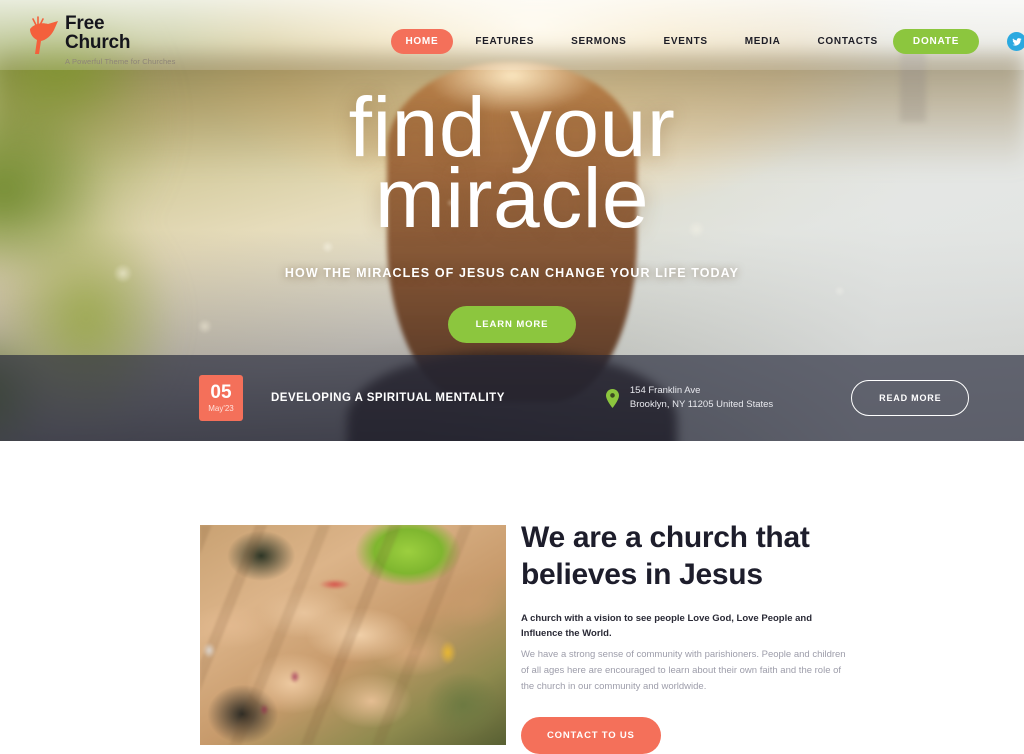  Describe the element at coordinates (221, 392) in the screenshot. I see `event-day: 05` at that location.